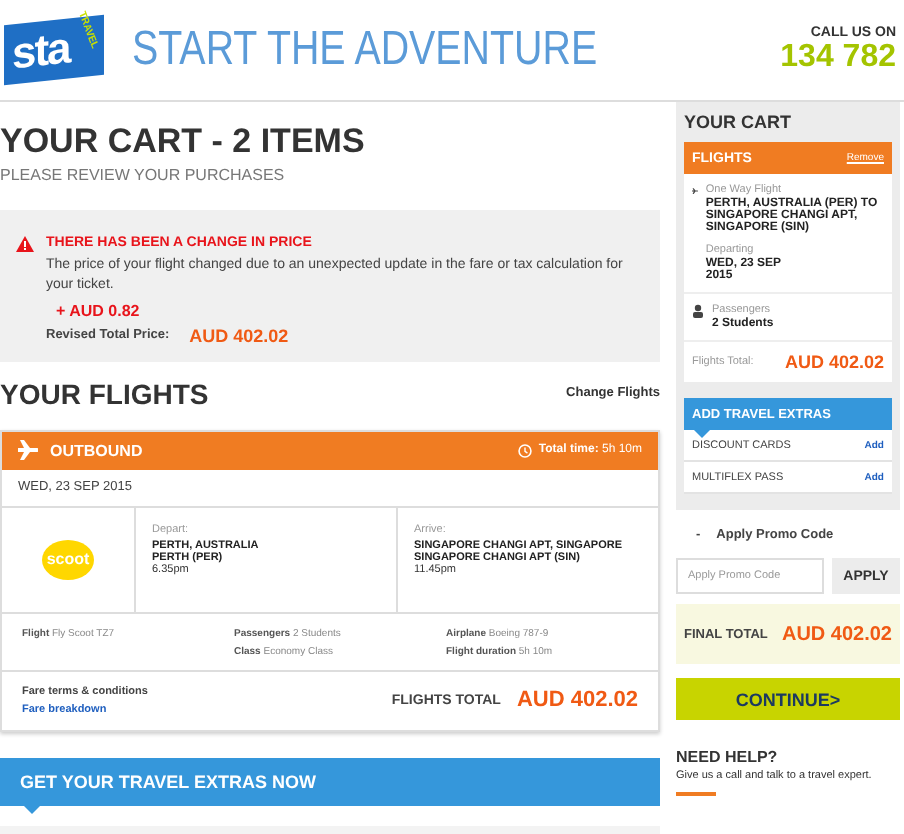 This screenshot has height=834, width=904. I want to click on airline-logo: scoot, so click(68, 559).